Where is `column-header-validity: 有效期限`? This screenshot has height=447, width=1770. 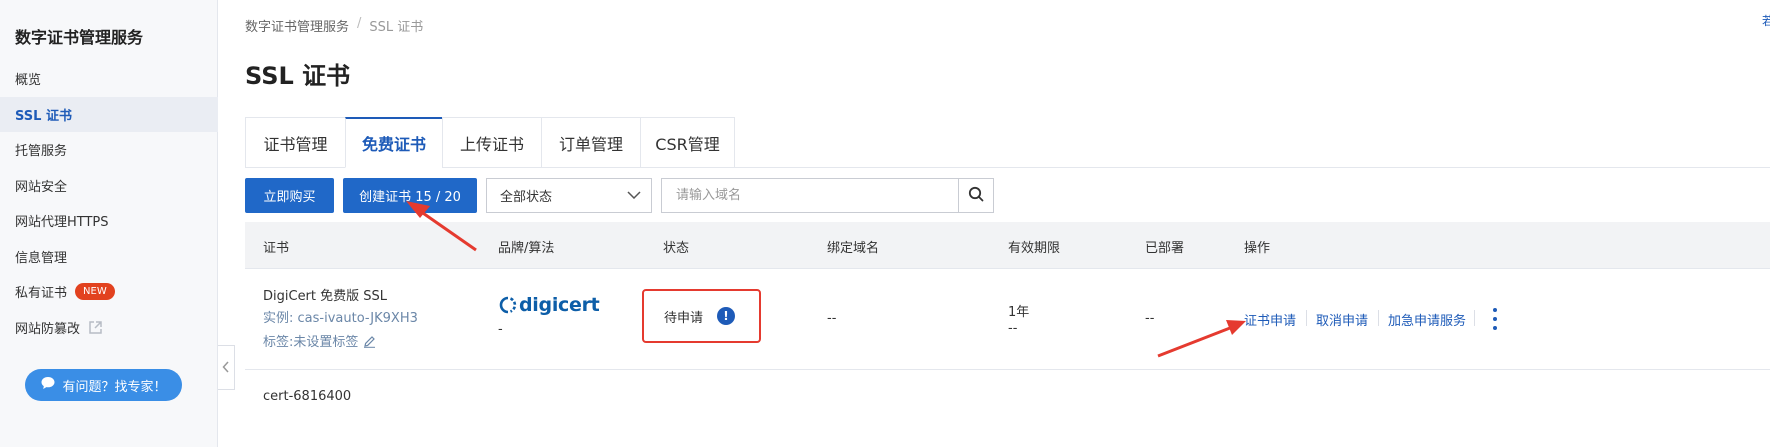
column-header-validity: 有效期限 is located at coordinates (1034, 248).